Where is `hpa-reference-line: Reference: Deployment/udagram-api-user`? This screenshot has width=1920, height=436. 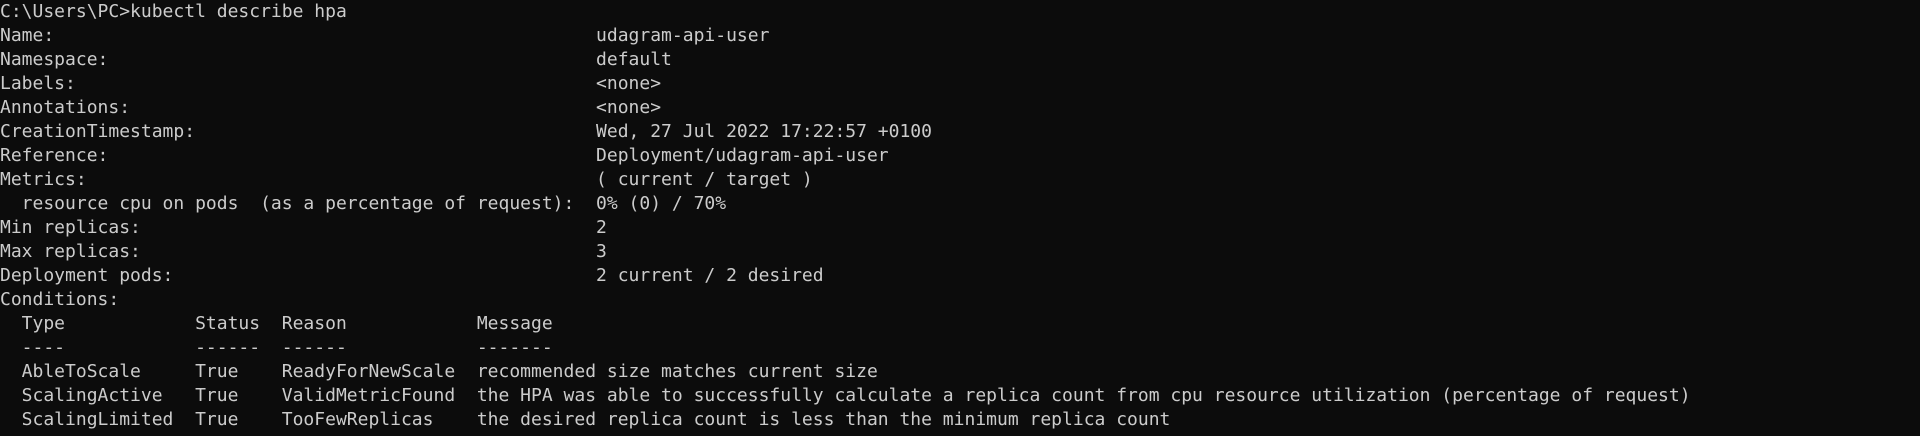 hpa-reference-line: Reference: Deployment/udagram-api-user is located at coordinates (444, 155).